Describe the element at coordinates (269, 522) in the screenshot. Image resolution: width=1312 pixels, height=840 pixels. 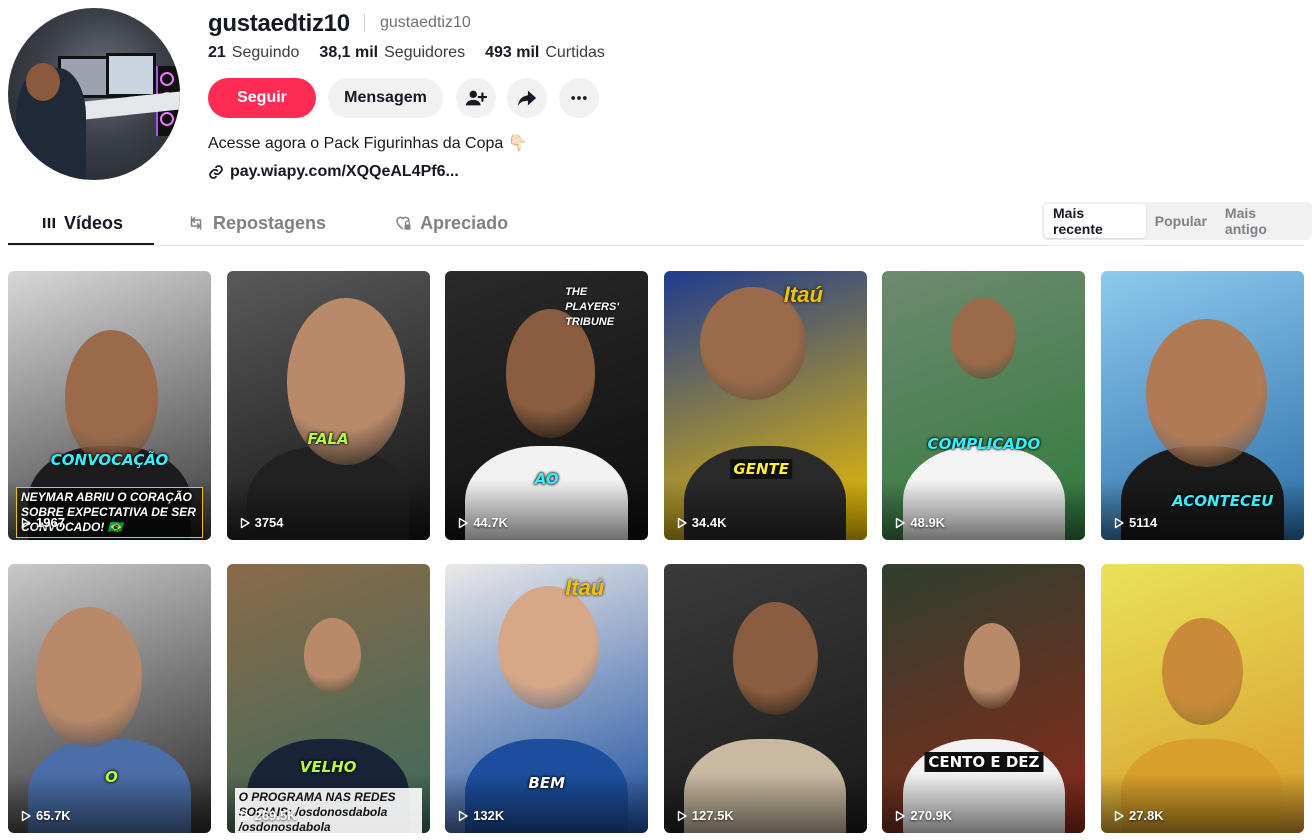
I see `view-count-text: 3754` at that location.